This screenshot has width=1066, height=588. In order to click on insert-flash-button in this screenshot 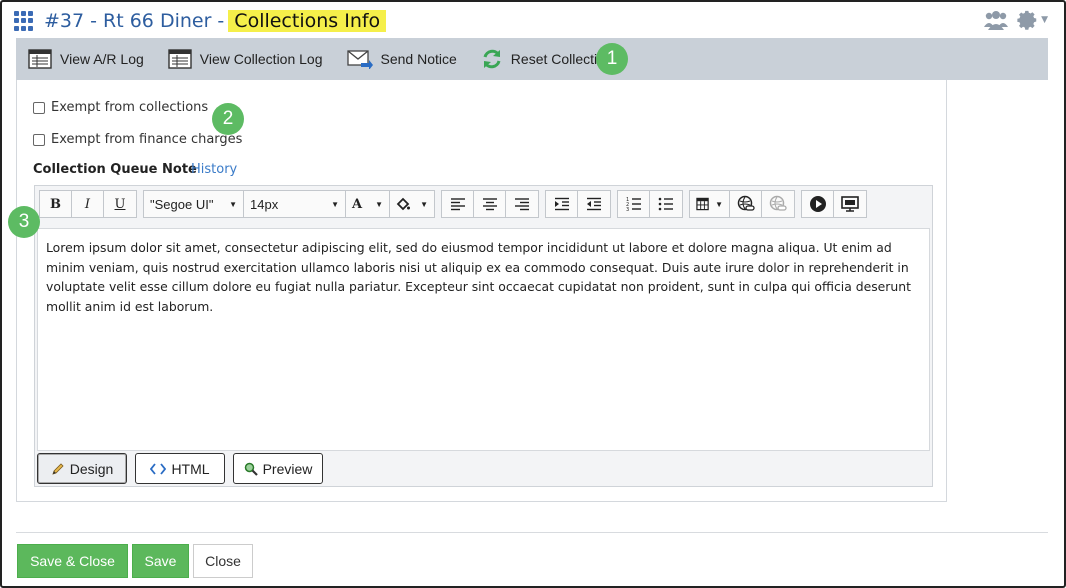, I will do `click(850, 204)`.